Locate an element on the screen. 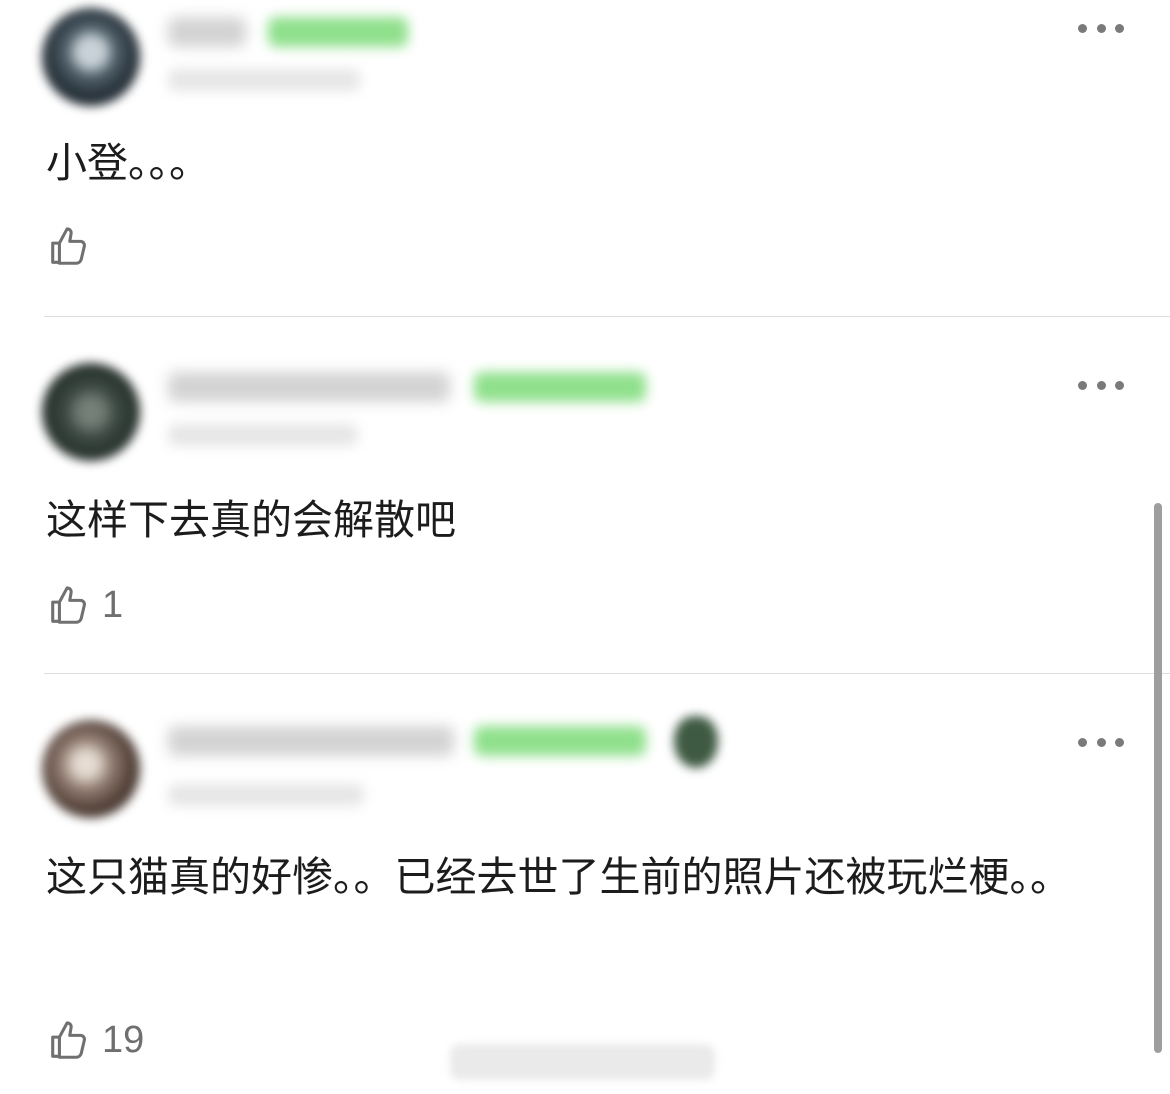  like-count: 19 is located at coordinates (123, 1039).